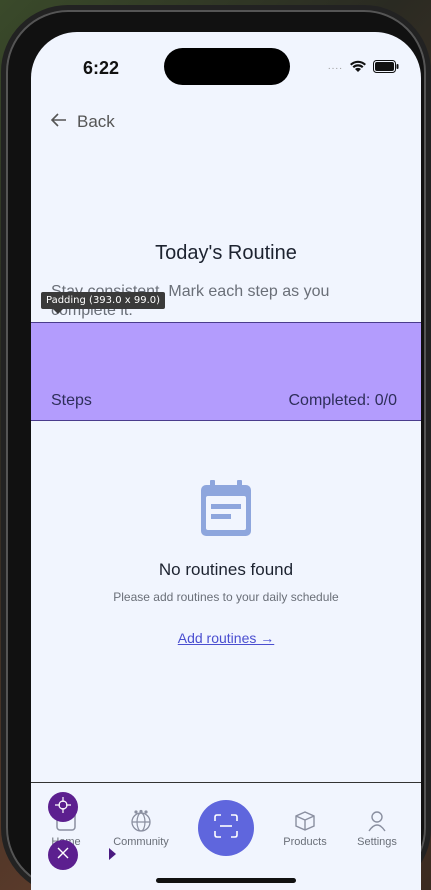 This screenshot has width=431, height=890. What do you see at coordinates (226, 782) in the screenshot?
I see `nav-divider` at bounding box center [226, 782].